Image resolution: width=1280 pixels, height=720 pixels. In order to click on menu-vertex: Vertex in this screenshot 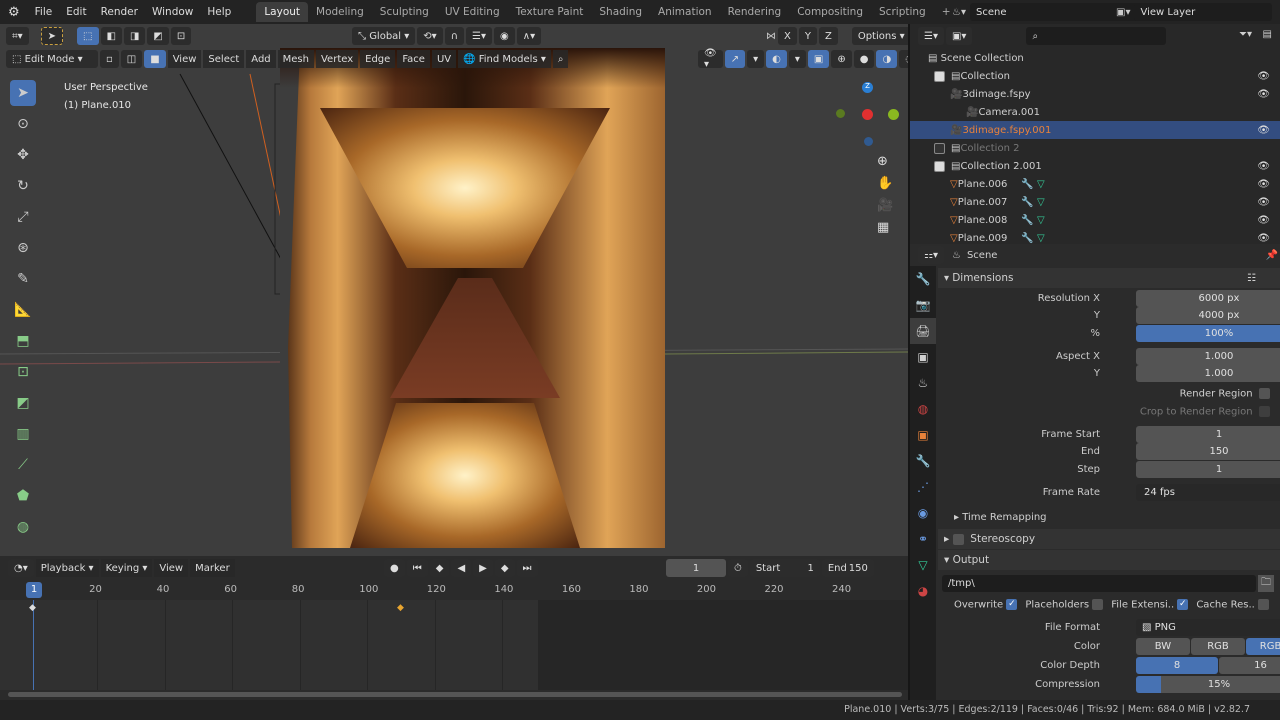, I will do `click(337, 59)`.